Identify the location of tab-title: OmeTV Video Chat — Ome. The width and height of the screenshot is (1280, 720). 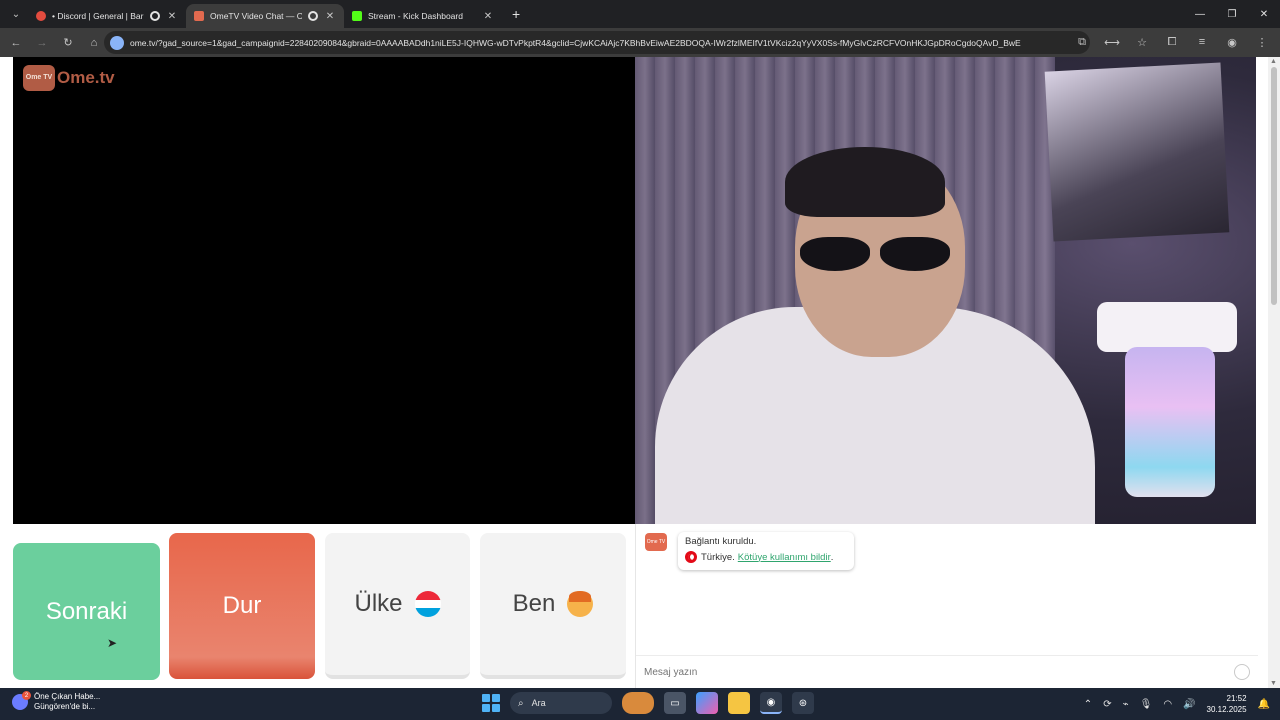
(256, 16).